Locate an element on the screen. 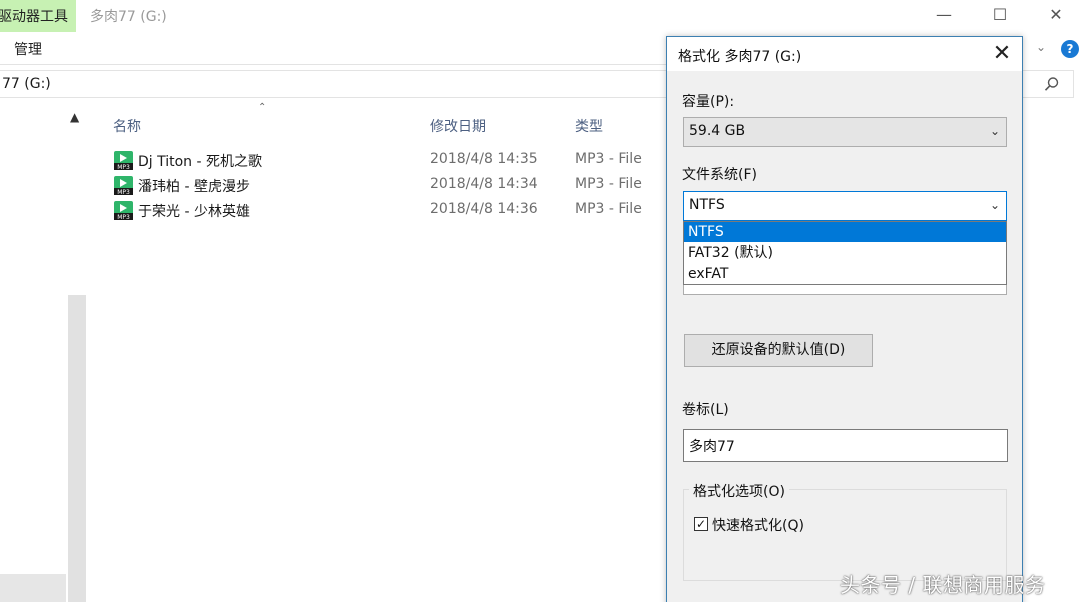 This screenshot has width=1080, height=602. restore-defaults-button: 还原设备的默认值(D) is located at coordinates (778, 350).